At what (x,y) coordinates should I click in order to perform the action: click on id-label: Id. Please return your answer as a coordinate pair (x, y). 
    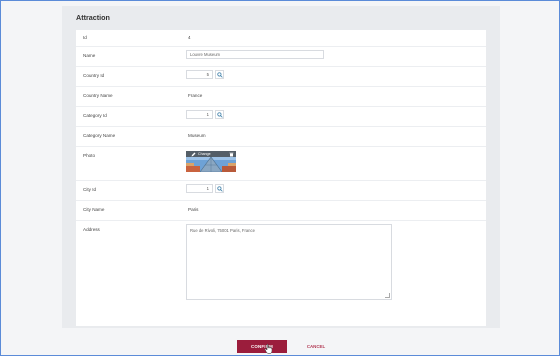
    Looking at the image, I should click on (85, 37).